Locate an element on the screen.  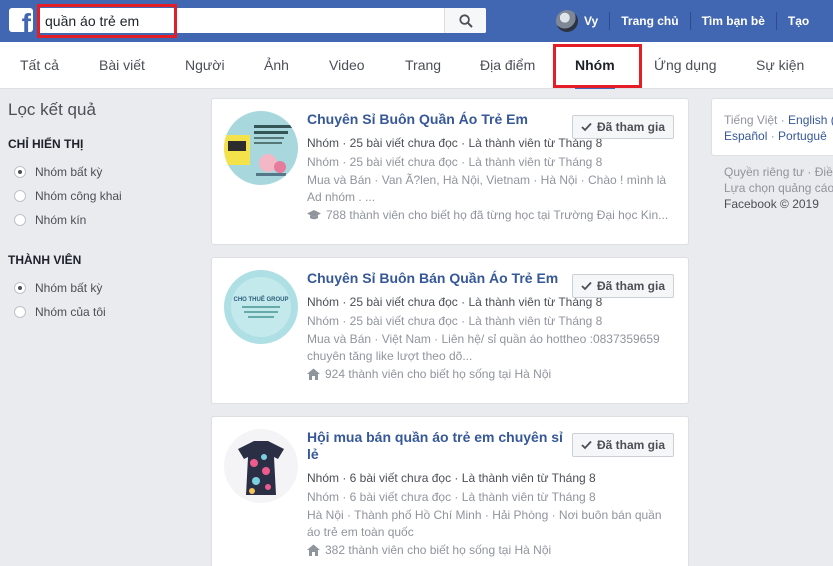
language-link-spanish: Español is located at coordinates (745, 136).